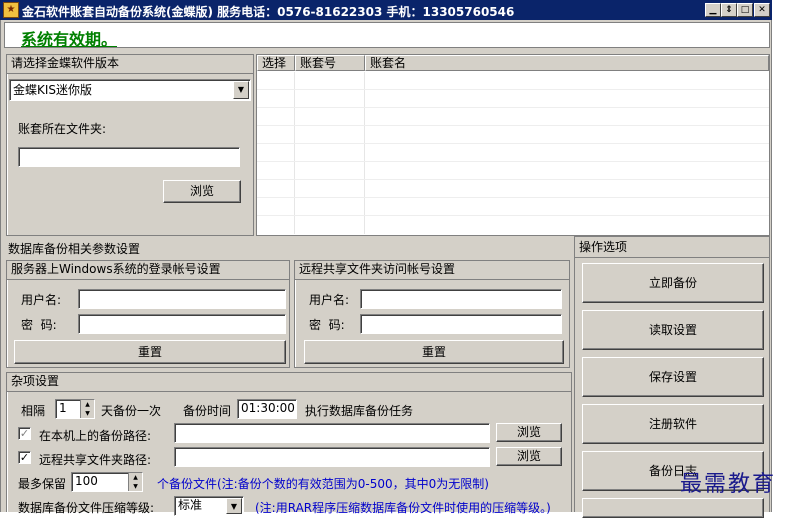 The width and height of the screenshot is (803, 518). Describe the element at coordinates (745, 10) in the screenshot. I see `maximize-icon: □` at that location.